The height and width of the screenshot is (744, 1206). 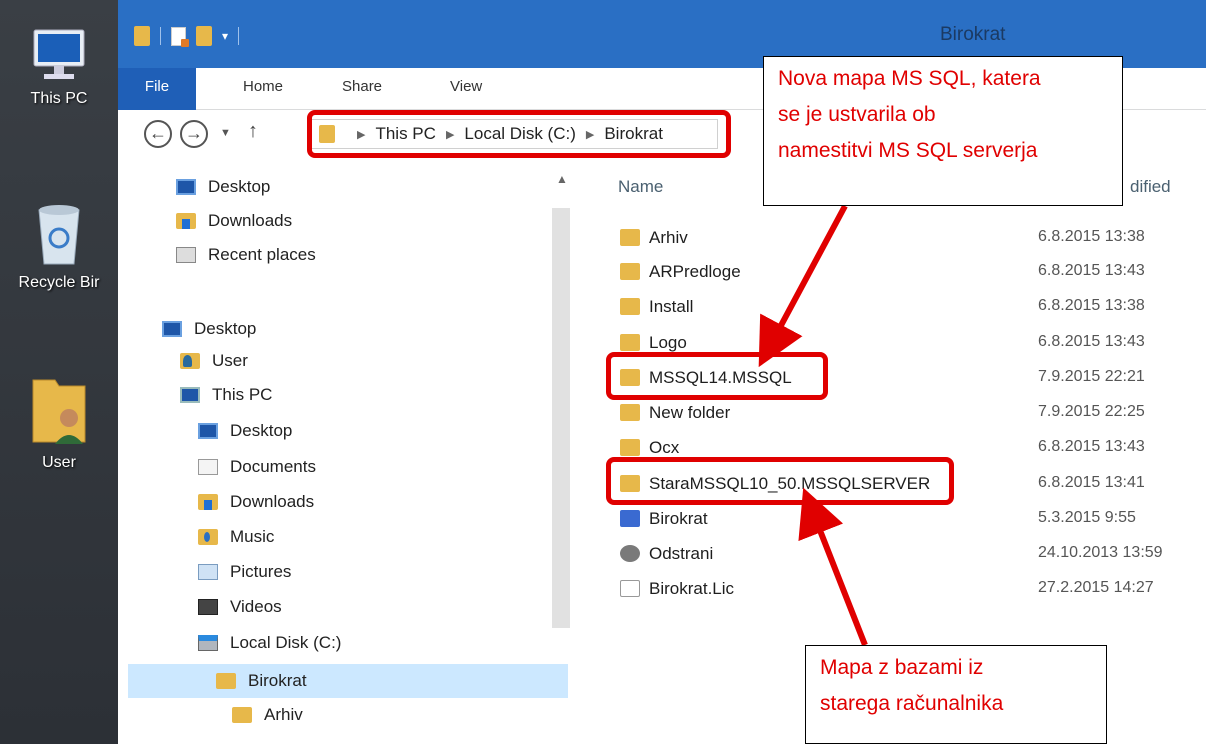 I want to click on address-bar: ▶ This PC ▶ Local Disk (C:) ▶ Birokrat, so click(x=514, y=134).